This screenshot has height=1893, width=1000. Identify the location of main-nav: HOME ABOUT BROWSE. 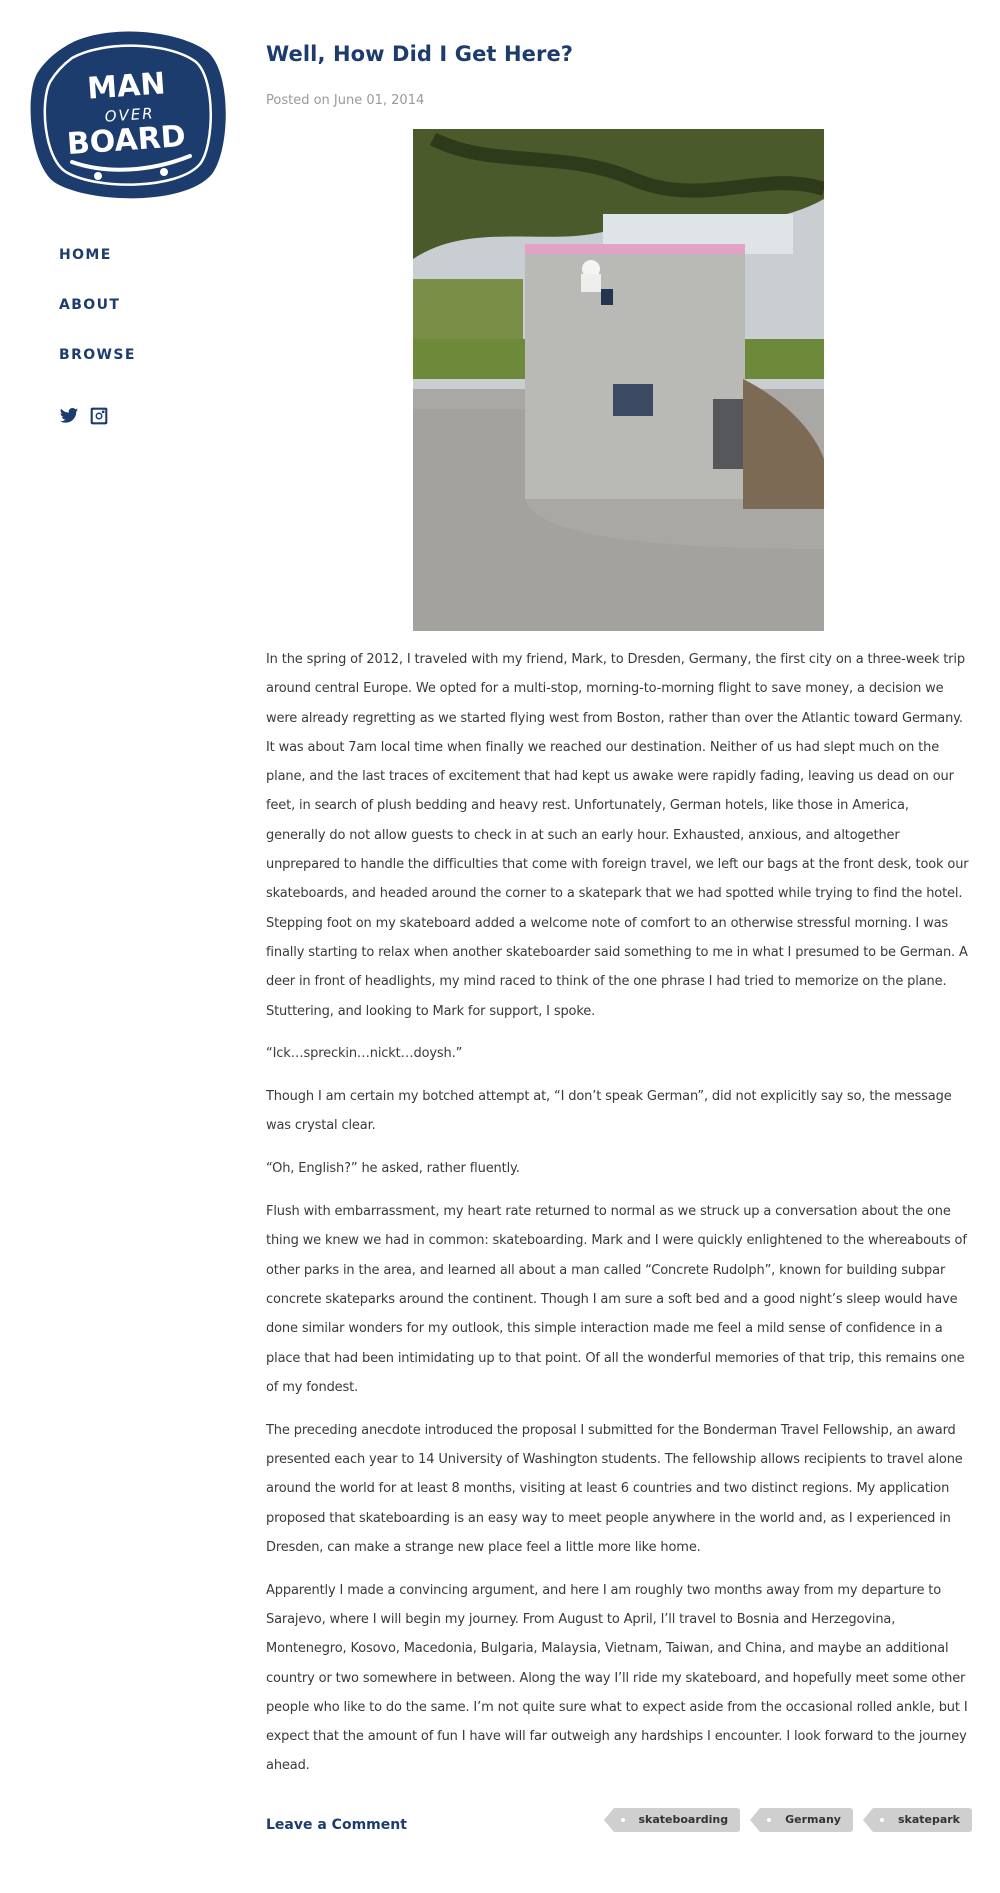
(97, 319).